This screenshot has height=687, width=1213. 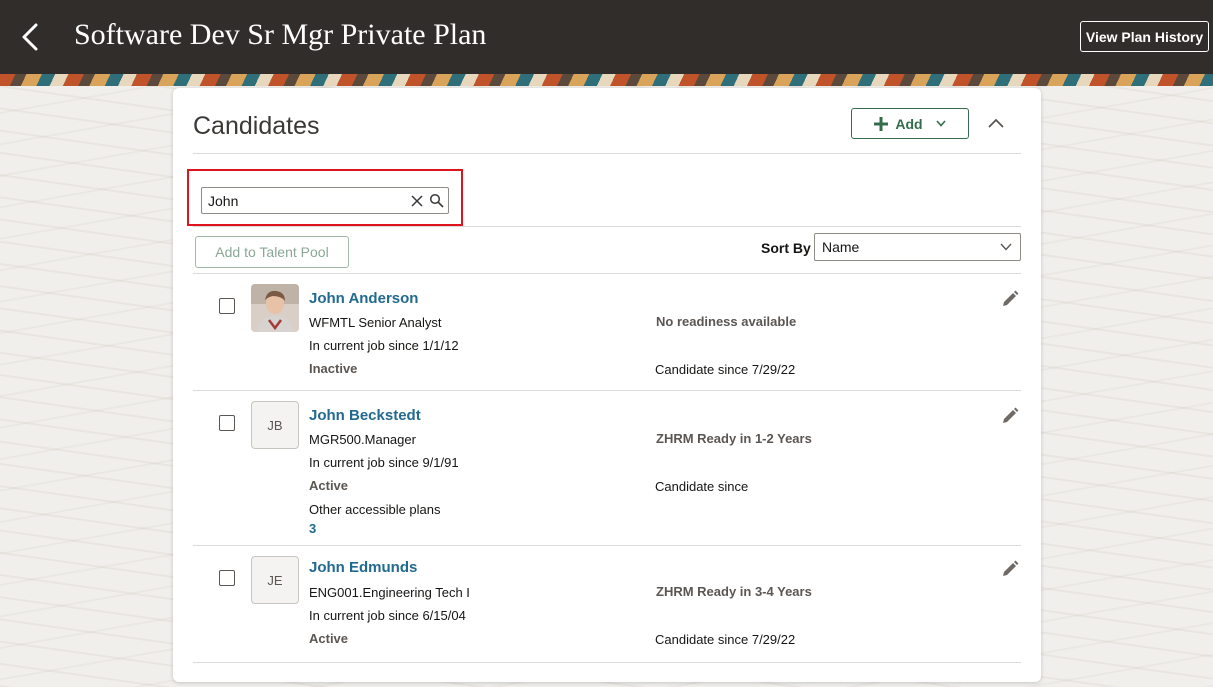 I want to click on other-plans-link: 3, so click(x=312, y=528).